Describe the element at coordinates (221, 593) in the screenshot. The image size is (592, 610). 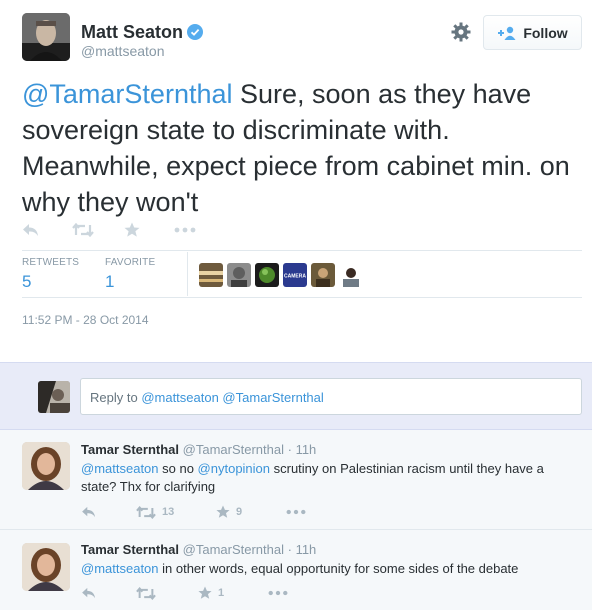
I see `favorite-count: 1` at that location.